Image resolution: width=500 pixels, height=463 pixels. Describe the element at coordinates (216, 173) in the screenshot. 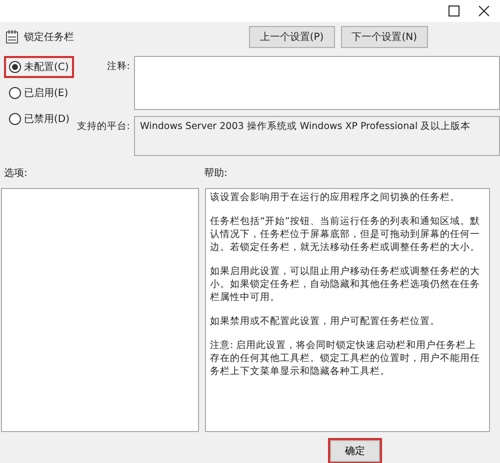

I see `help-label: 帮助:` at that location.